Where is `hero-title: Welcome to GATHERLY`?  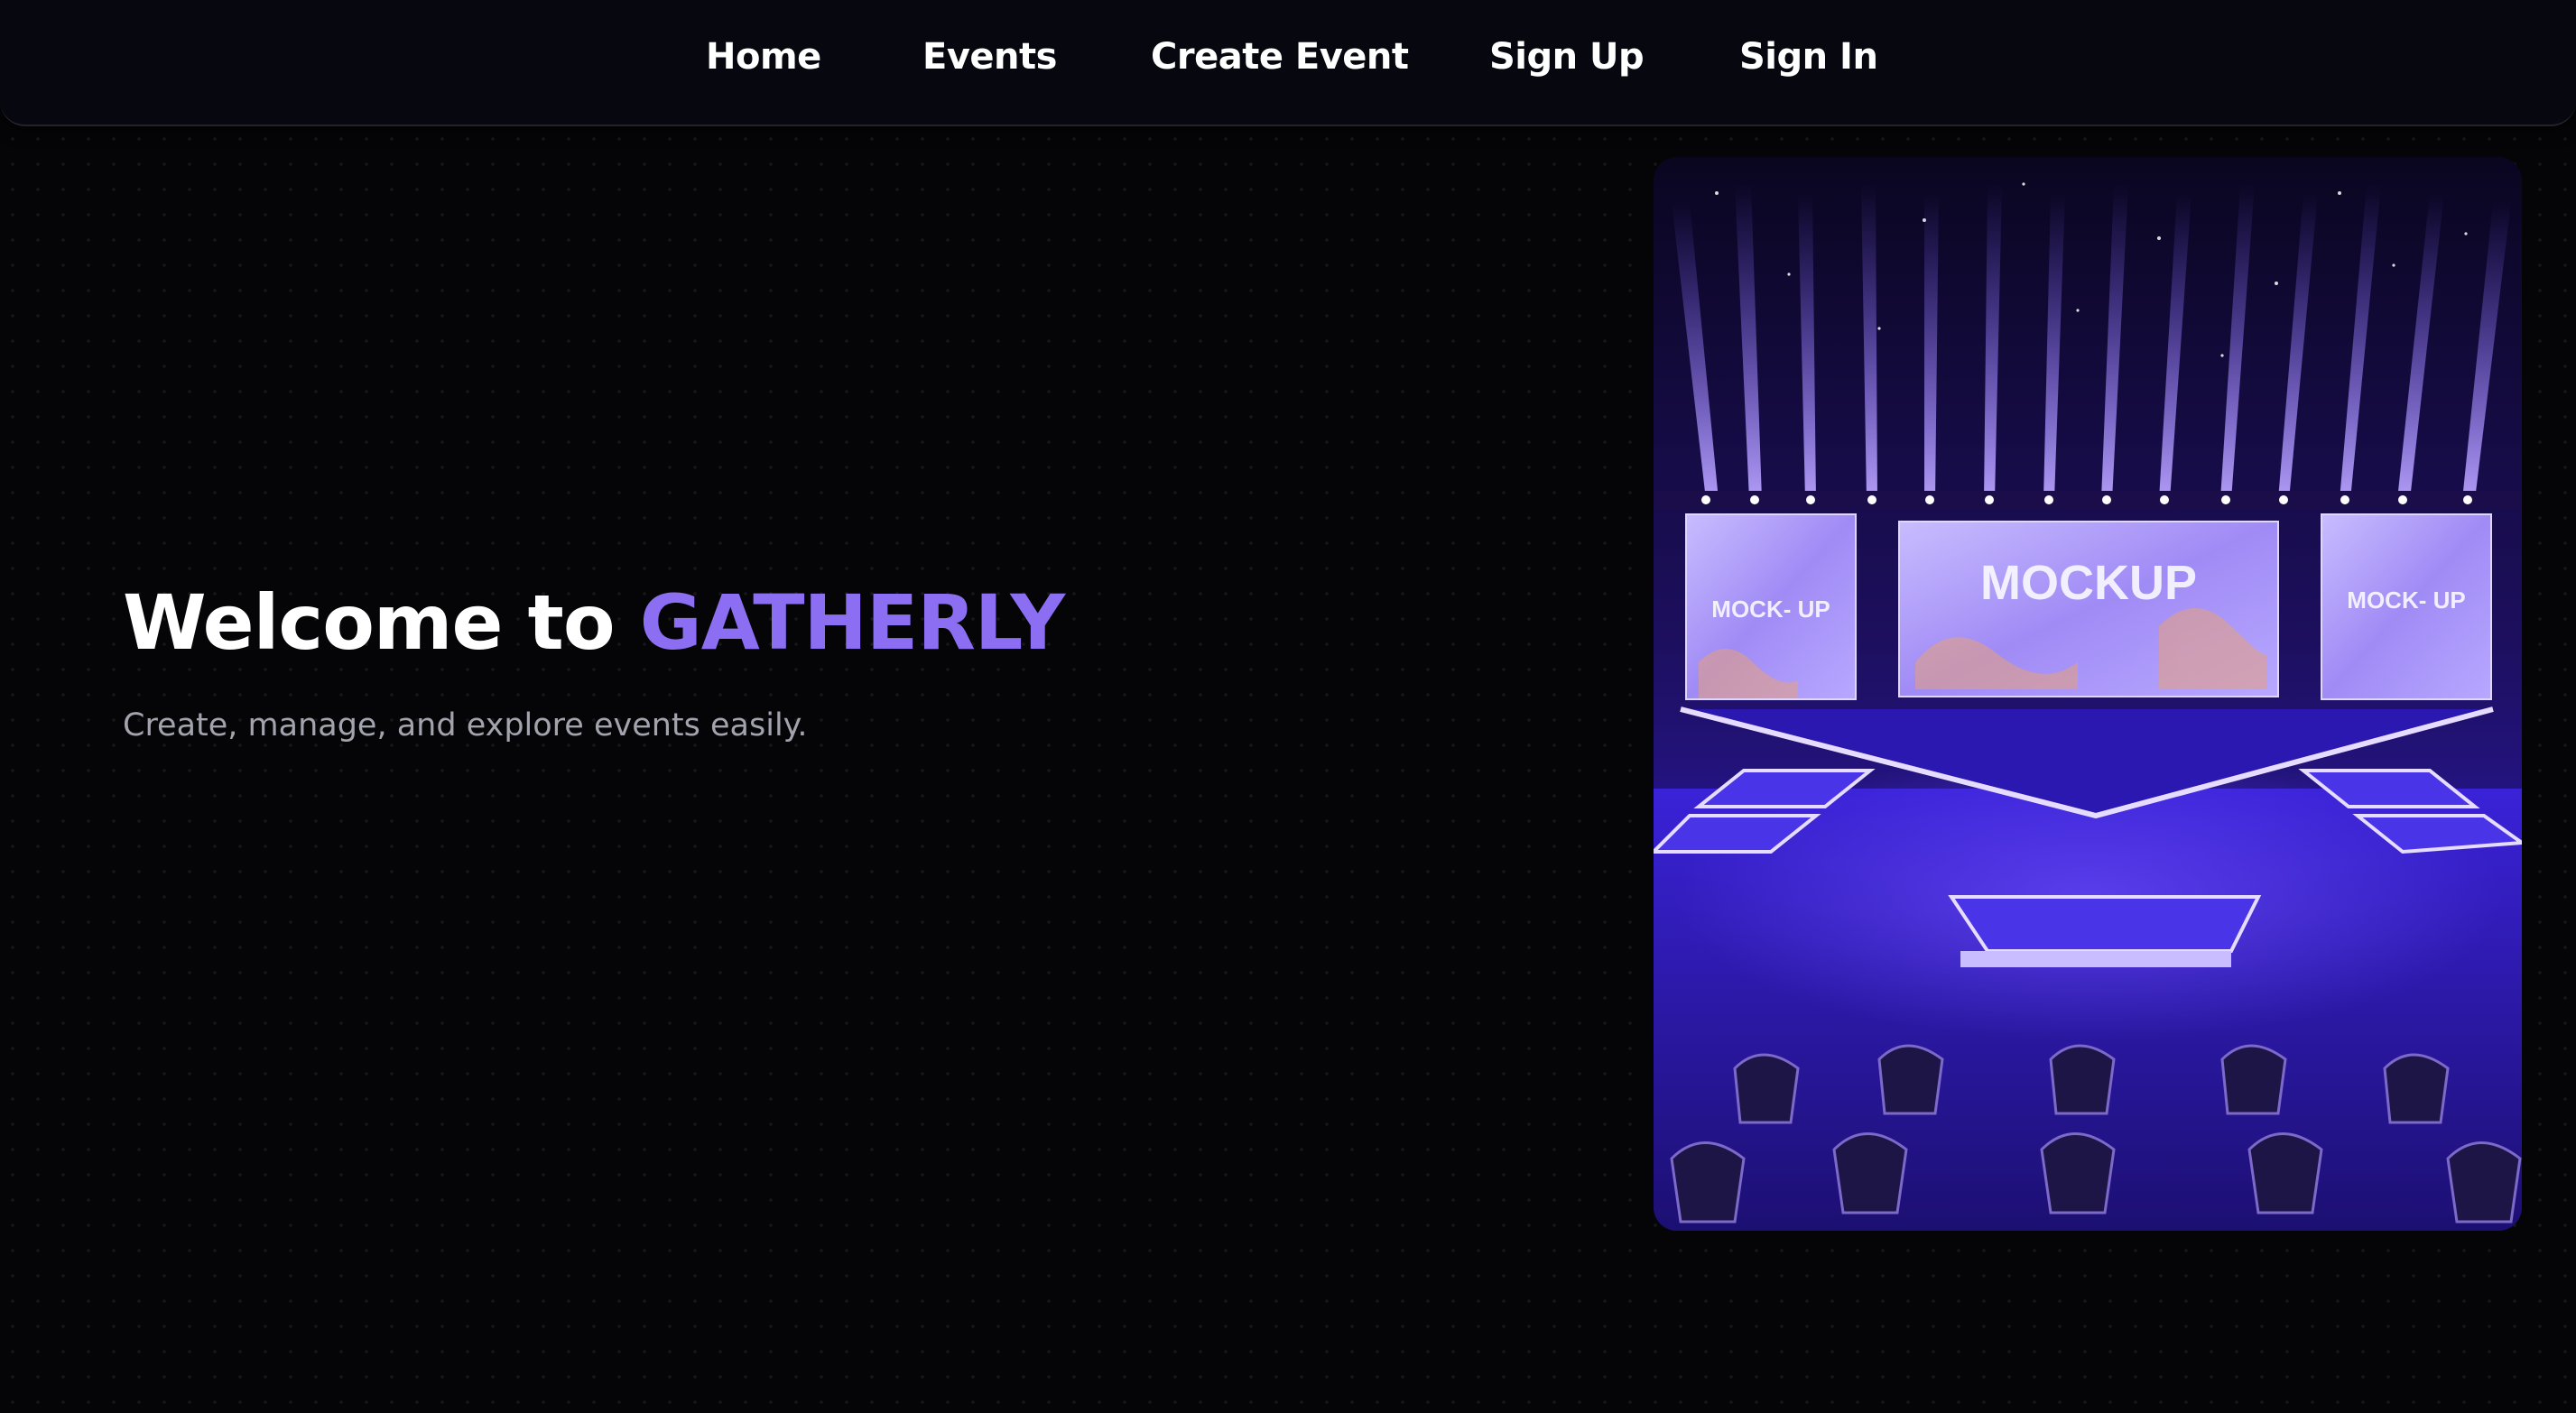
hero-title: Welcome to GATHERLY is located at coordinates (594, 622).